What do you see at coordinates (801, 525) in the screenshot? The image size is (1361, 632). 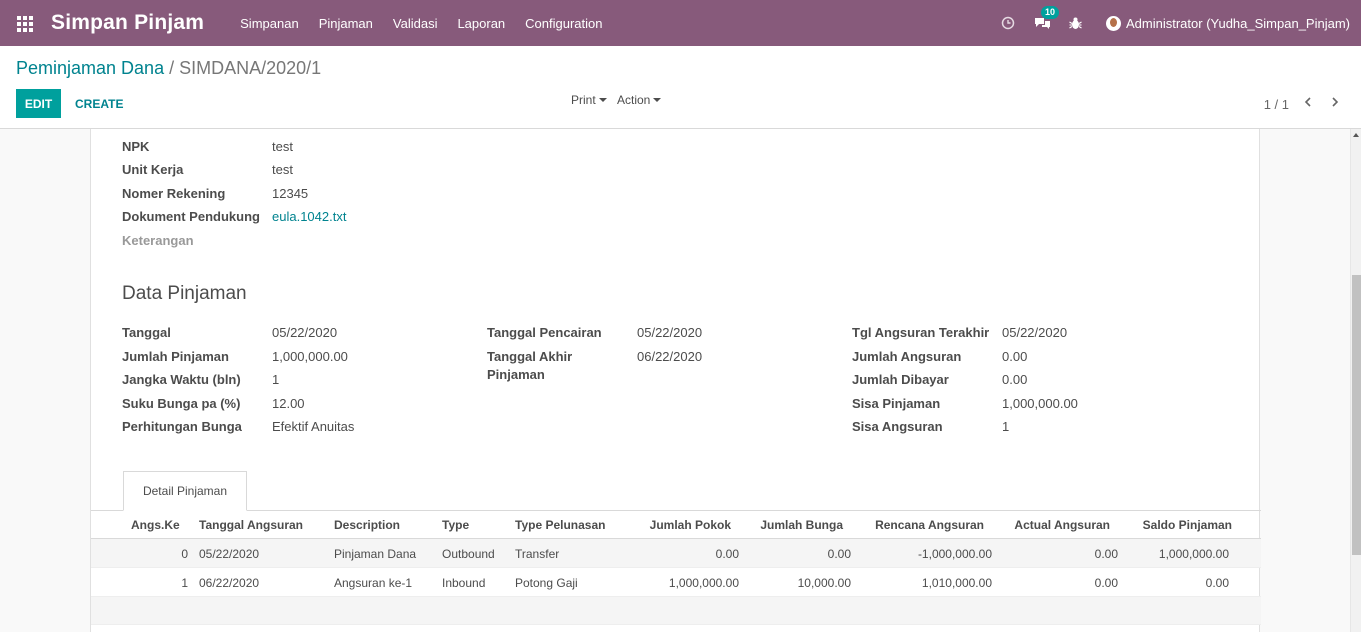 I see `col-jumlah-bunga: Jumlah Bunga` at bounding box center [801, 525].